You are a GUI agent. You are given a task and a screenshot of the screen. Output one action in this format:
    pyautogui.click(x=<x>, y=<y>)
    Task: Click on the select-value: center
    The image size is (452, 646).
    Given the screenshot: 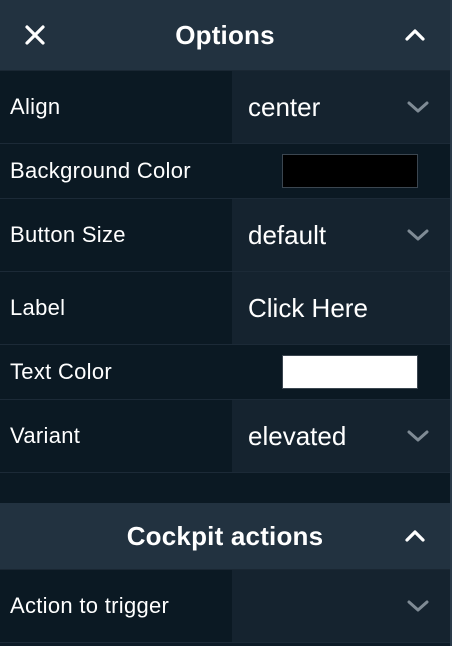 What is the action you would take?
    pyautogui.click(x=284, y=106)
    